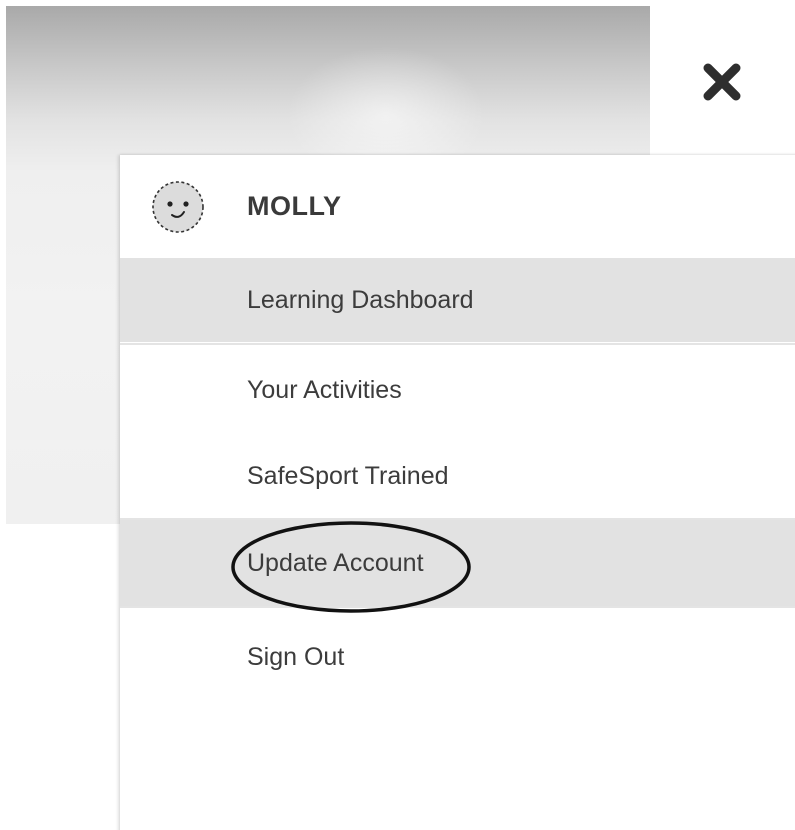  Describe the element at coordinates (457, 476) in the screenshot. I see `menu-item-safesport-trained: SafeSport Trained` at that location.